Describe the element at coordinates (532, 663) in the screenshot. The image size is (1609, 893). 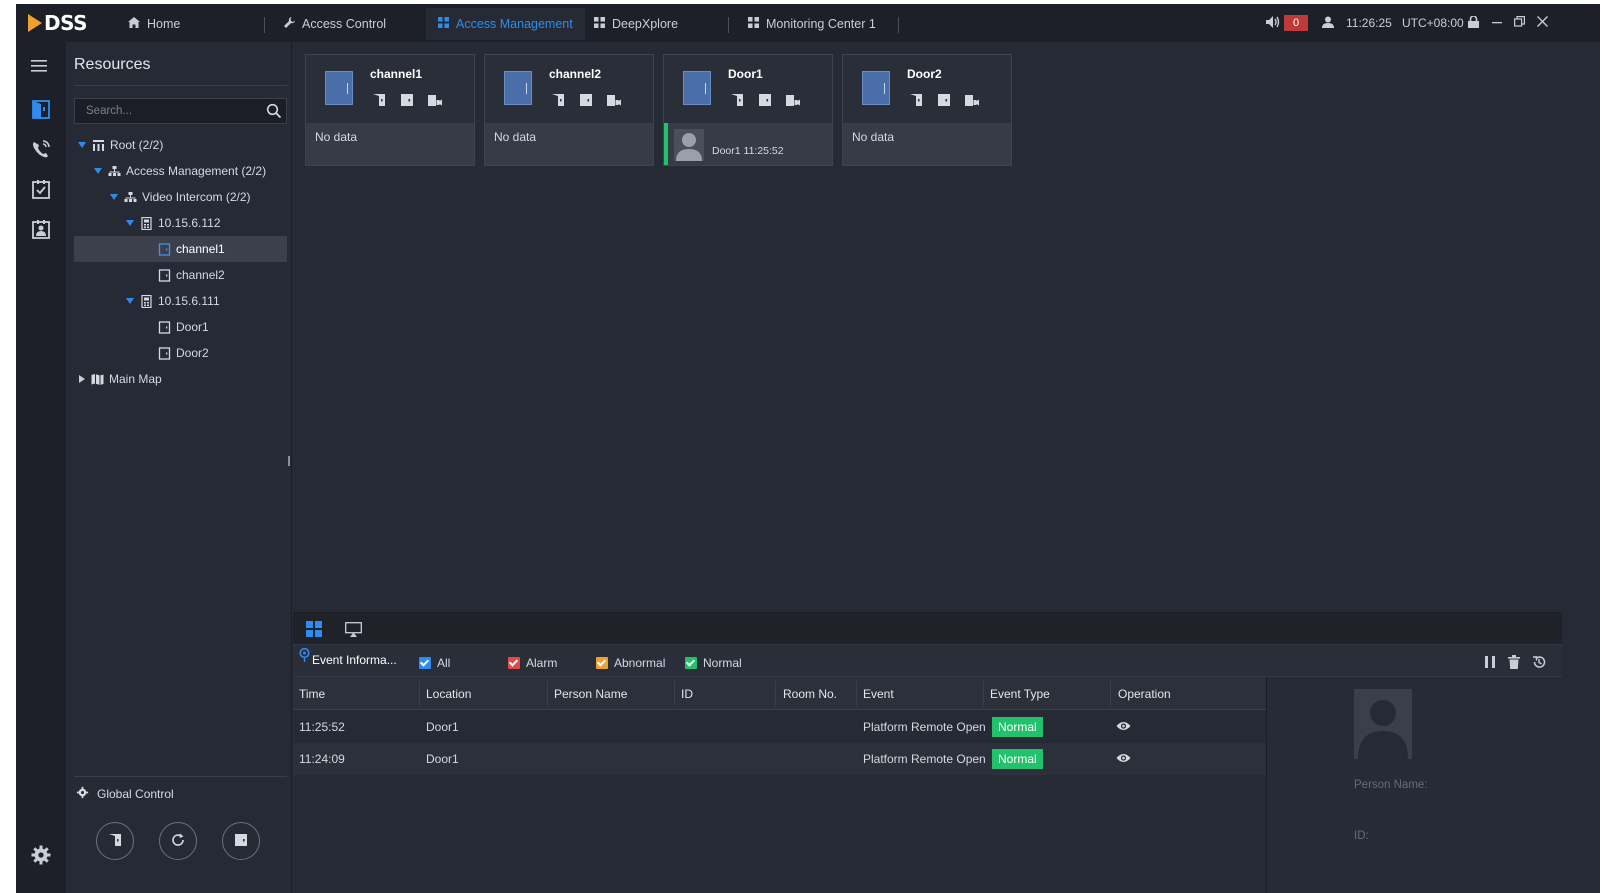
I see `filter-alarm-checkbox: Alarm` at that location.